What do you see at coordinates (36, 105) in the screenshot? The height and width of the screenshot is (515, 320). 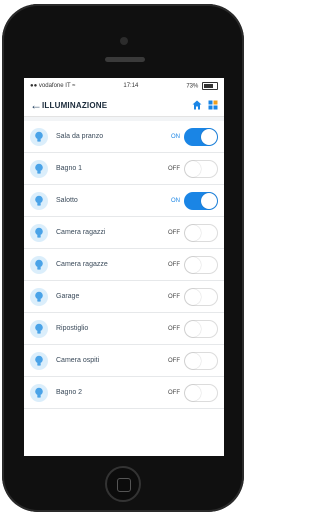 I see `back-arrow-icon: ←` at bounding box center [36, 105].